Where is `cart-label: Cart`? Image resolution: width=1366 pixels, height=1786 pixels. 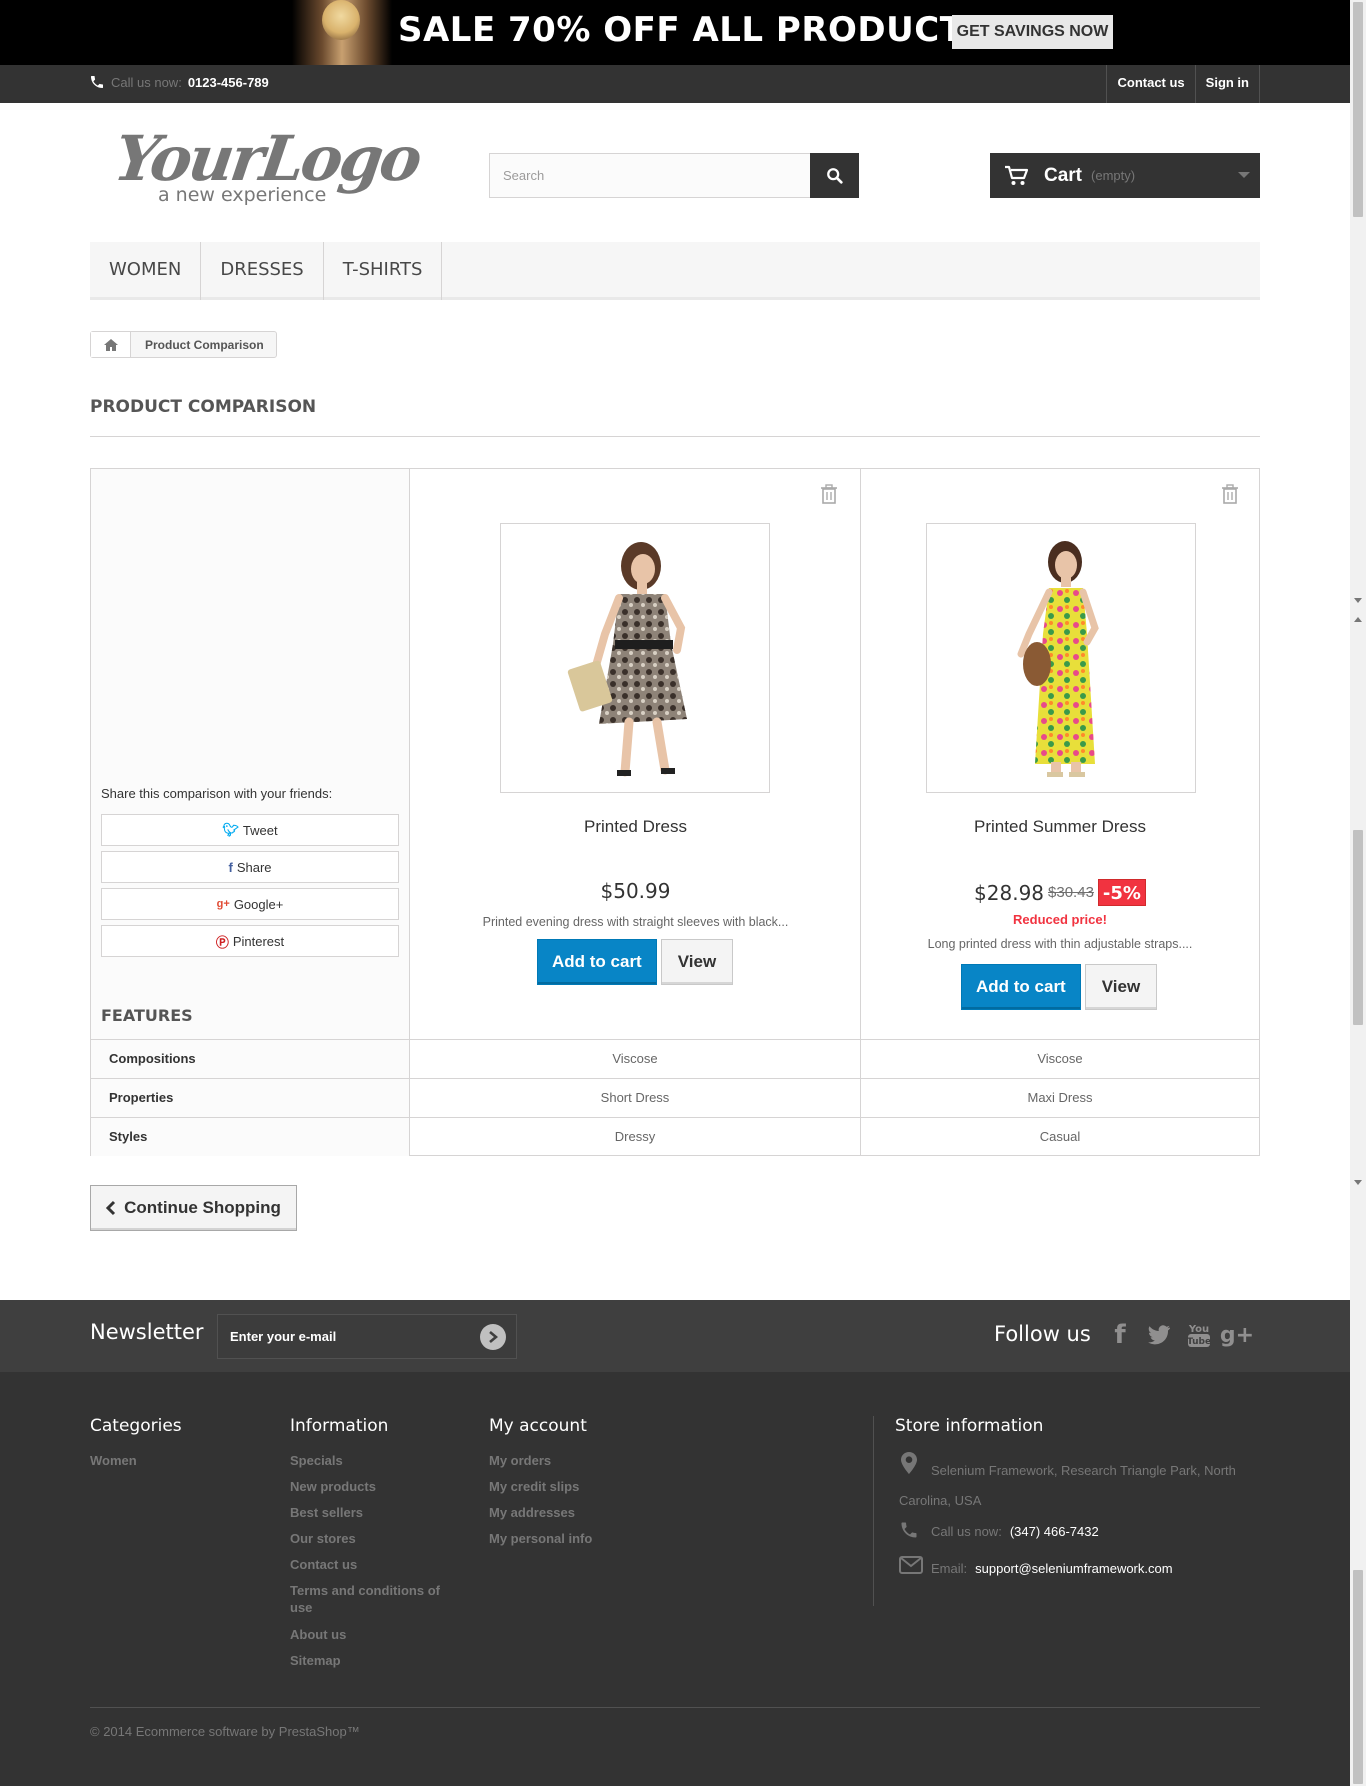
cart-label: Cart is located at coordinates (1063, 175).